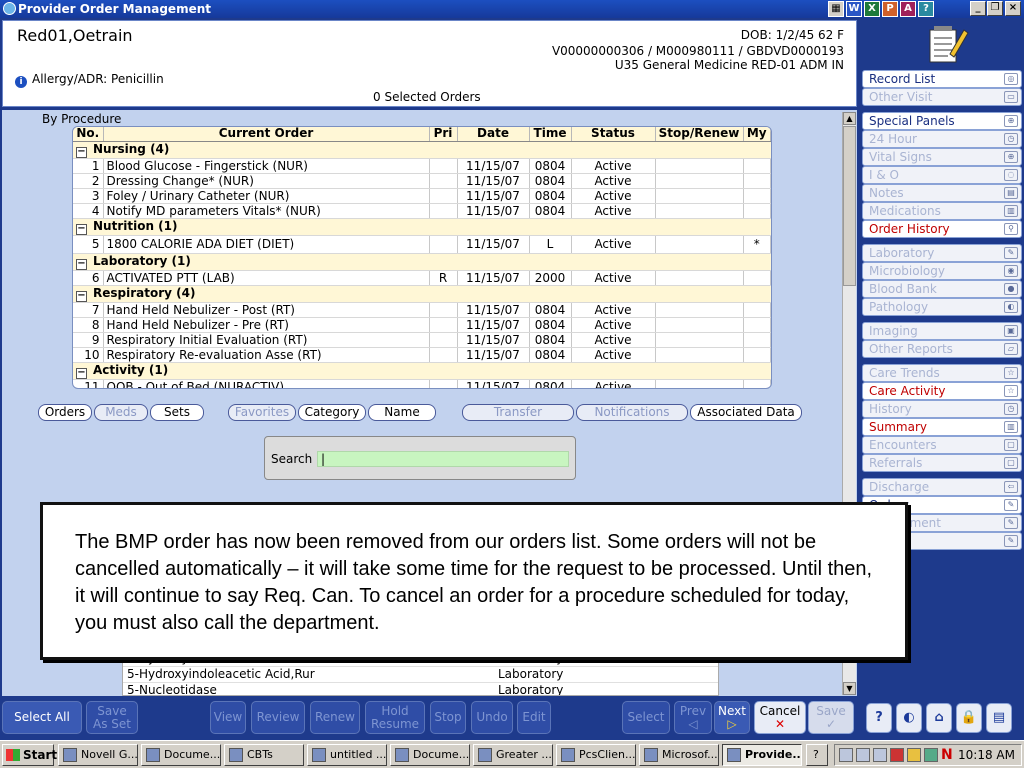 Image resolution: width=1024 pixels, height=768 pixels. What do you see at coordinates (995, 8) in the screenshot?
I see `restore-button: ❐` at bounding box center [995, 8].